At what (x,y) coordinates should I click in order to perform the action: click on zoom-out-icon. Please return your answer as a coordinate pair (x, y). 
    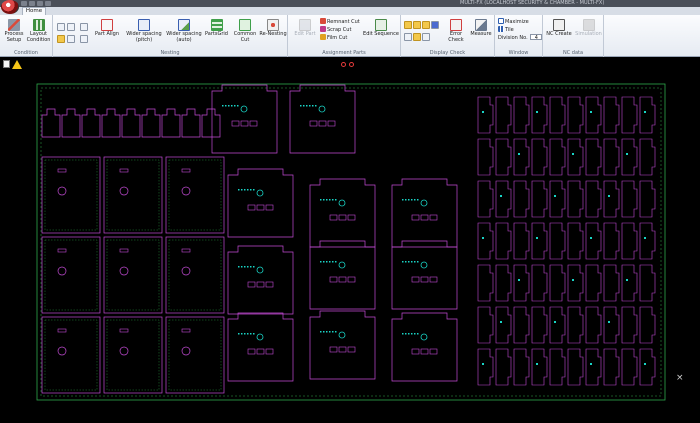
    Looking at the image, I should click on (343, 64).